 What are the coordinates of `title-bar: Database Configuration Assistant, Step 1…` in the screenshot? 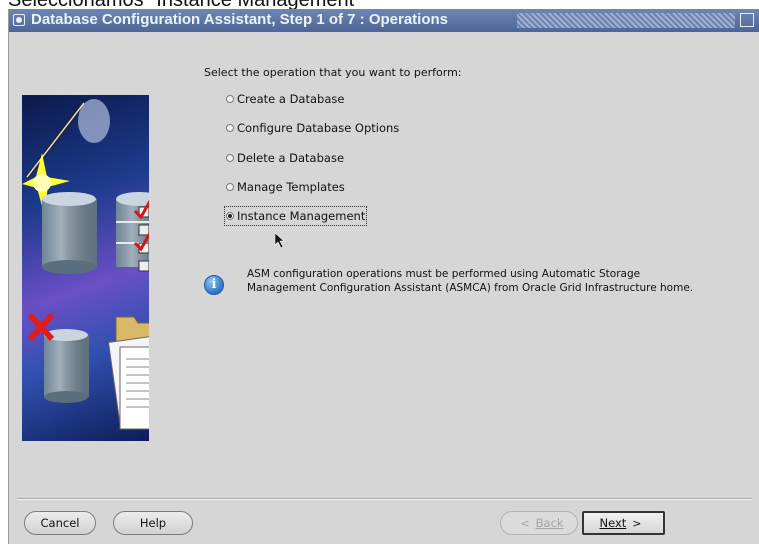 It's located at (384, 20).